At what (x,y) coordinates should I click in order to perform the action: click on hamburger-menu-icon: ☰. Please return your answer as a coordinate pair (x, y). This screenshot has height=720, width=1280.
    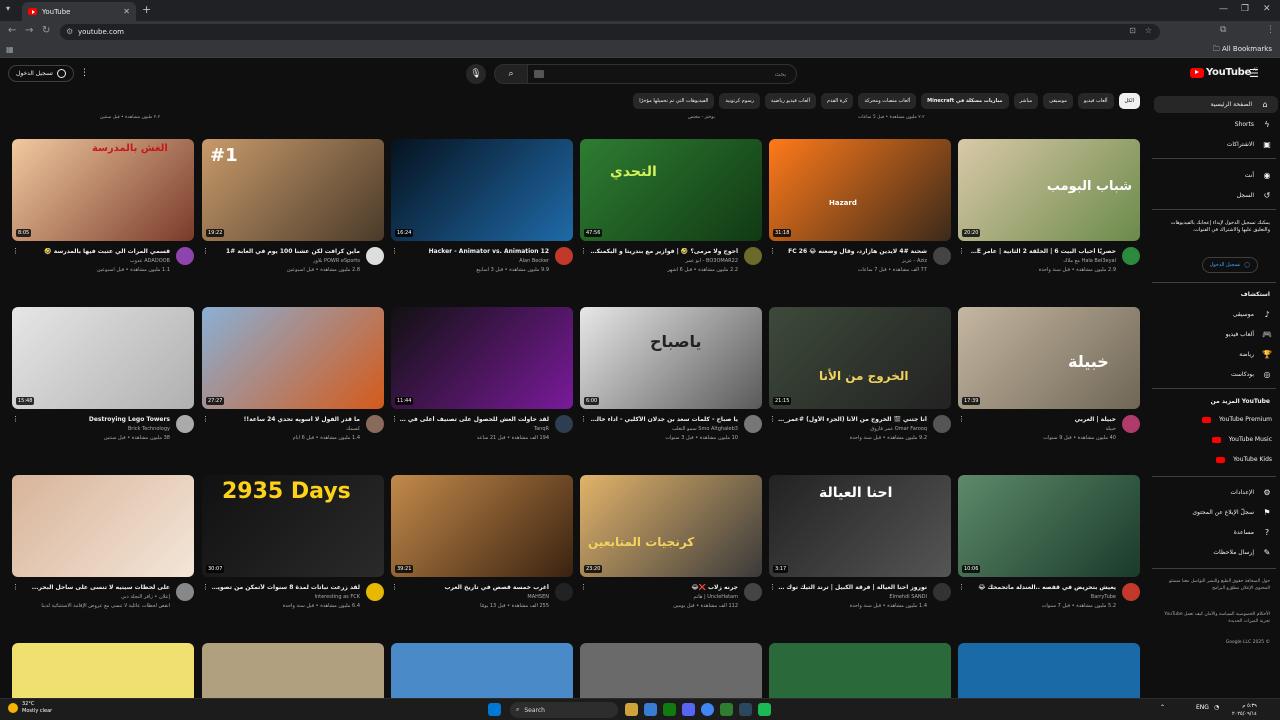
    Looking at the image, I should click on (1254, 73).